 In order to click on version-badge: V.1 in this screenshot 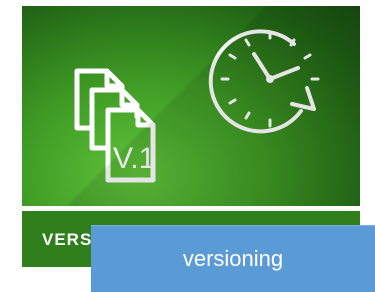, I will do `click(134, 158)`.